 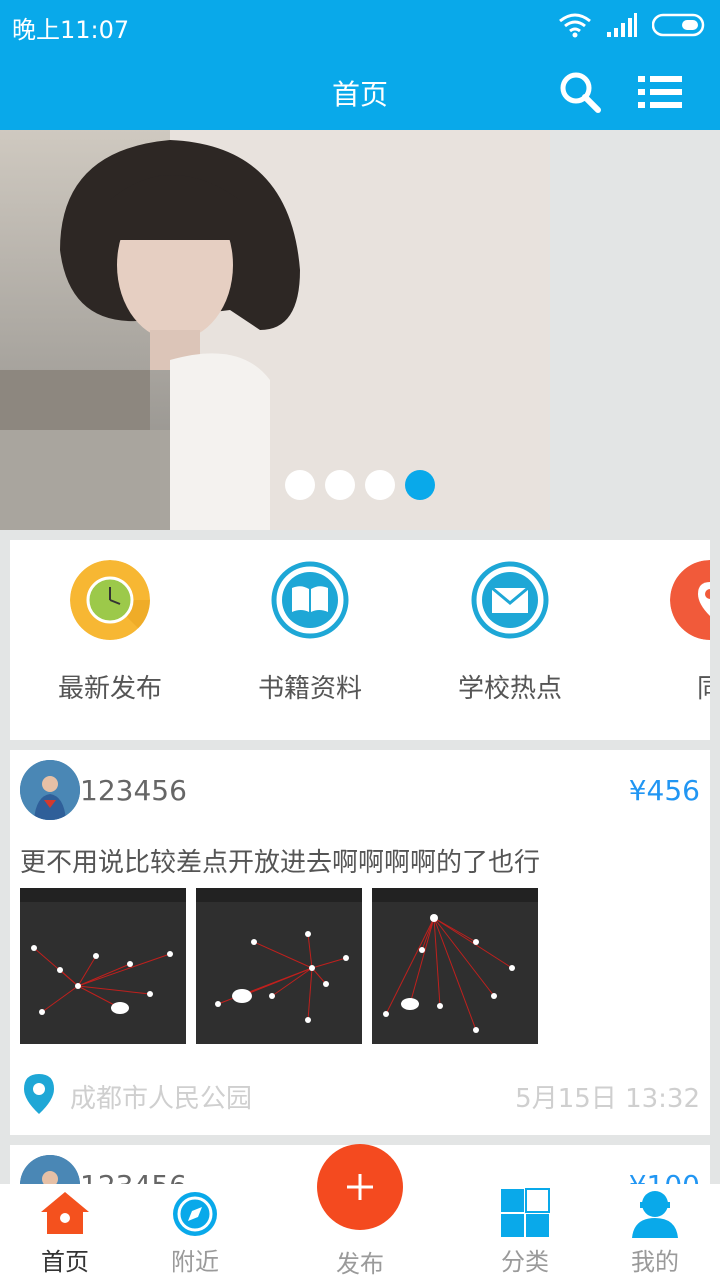 What do you see at coordinates (71, 30) in the screenshot?
I see `status-time: 晚上11:07` at bounding box center [71, 30].